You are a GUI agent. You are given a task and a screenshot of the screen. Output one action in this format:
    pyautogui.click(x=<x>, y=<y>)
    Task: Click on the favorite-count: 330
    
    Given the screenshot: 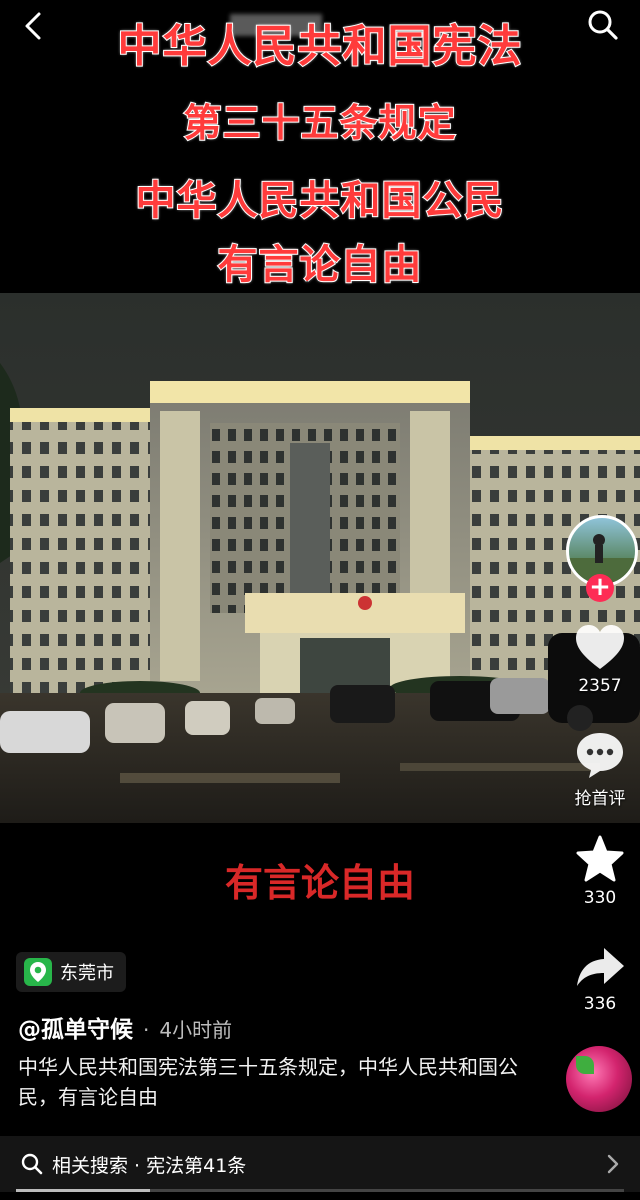 What is the action you would take?
    pyautogui.click(x=600, y=898)
    